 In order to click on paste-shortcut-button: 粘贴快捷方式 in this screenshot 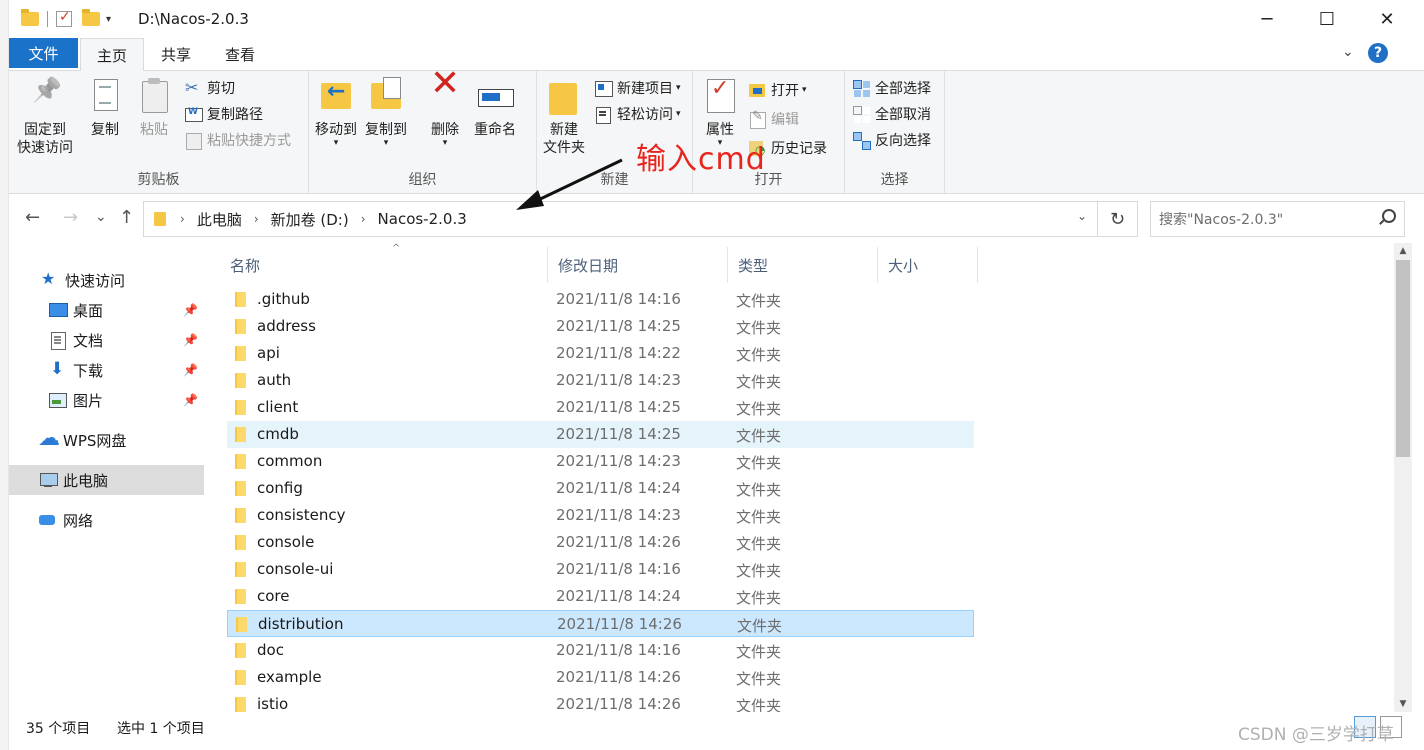, I will do `click(238, 140)`.